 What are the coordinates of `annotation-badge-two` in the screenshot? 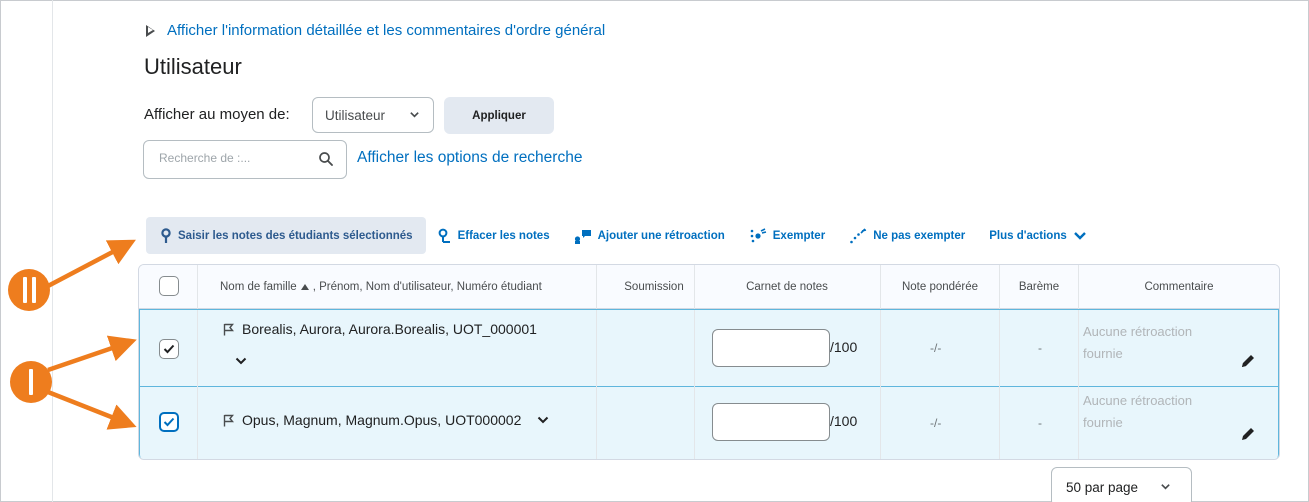 It's located at (29, 290).